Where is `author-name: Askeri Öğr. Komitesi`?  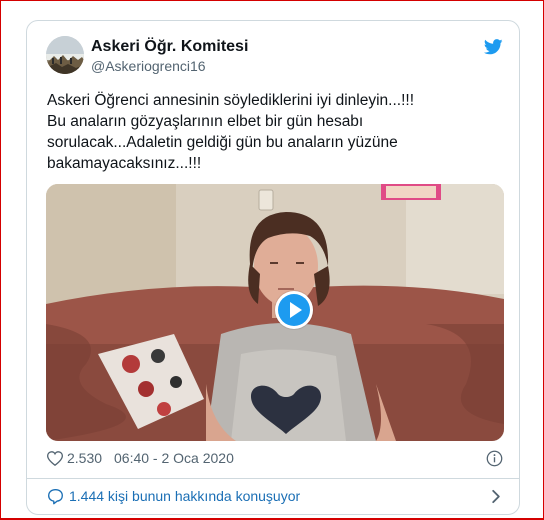
author-name: Askeri Öğr. Komitesi is located at coordinates (169, 47).